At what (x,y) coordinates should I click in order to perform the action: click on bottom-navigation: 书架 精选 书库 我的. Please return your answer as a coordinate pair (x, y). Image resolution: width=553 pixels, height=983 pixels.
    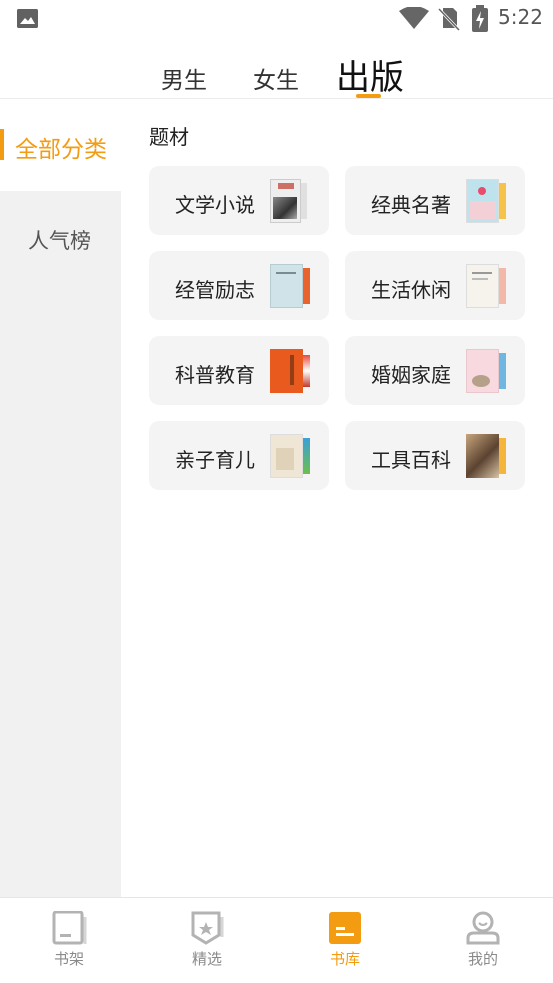
    Looking at the image, I should click on (276, 940).